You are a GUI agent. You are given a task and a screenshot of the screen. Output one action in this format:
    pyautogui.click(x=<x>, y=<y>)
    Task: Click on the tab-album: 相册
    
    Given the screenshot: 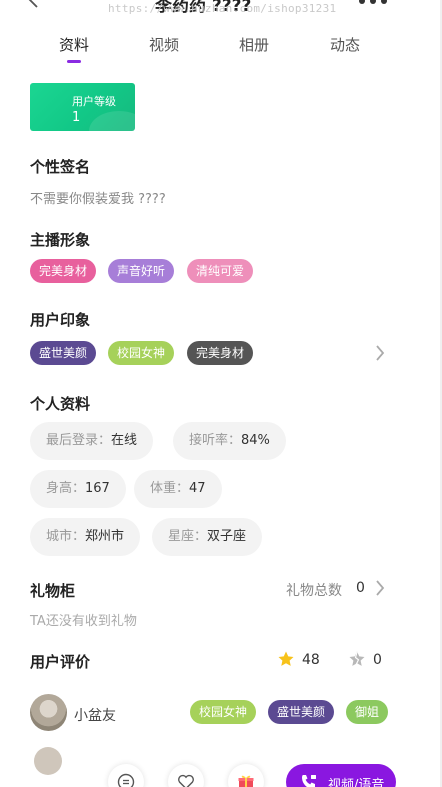 What is the action you would take?
    pyautogui.click(x=254, y=44)
    